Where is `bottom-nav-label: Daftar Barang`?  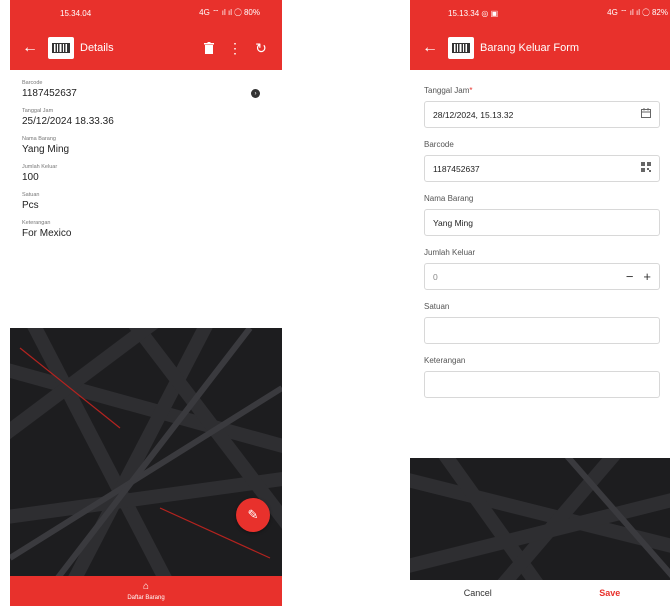
bottom-nav-label: Daftar Barang is located at coordinates (146, 597).